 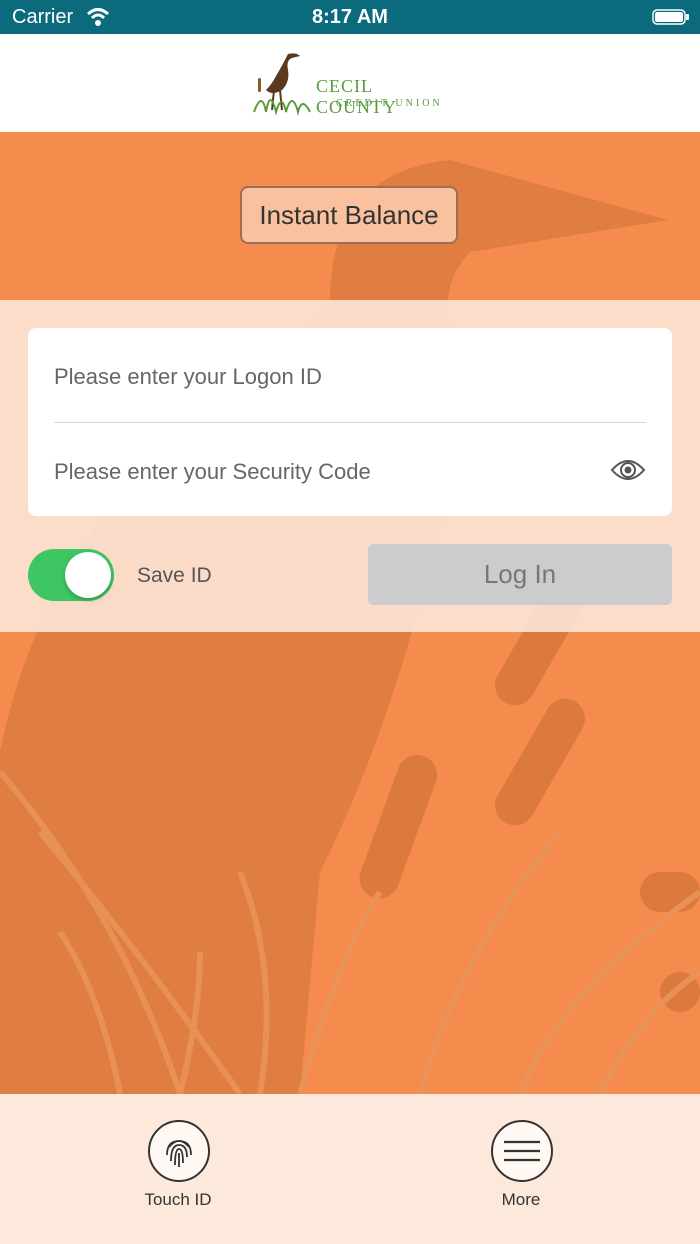 I want to click on status-bar: Carrier 8:17 AM, so click(x=350, y=17).